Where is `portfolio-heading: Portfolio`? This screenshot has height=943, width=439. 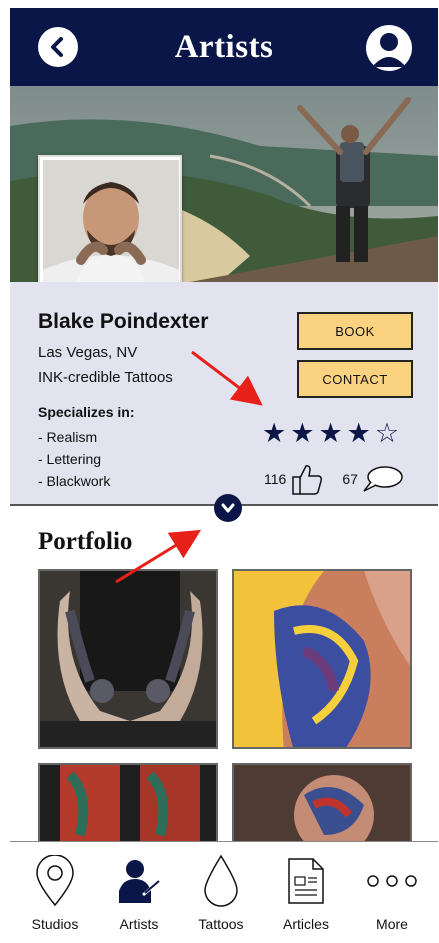 portfolio-heading: Portfolio is located at coordinates (85, 541).